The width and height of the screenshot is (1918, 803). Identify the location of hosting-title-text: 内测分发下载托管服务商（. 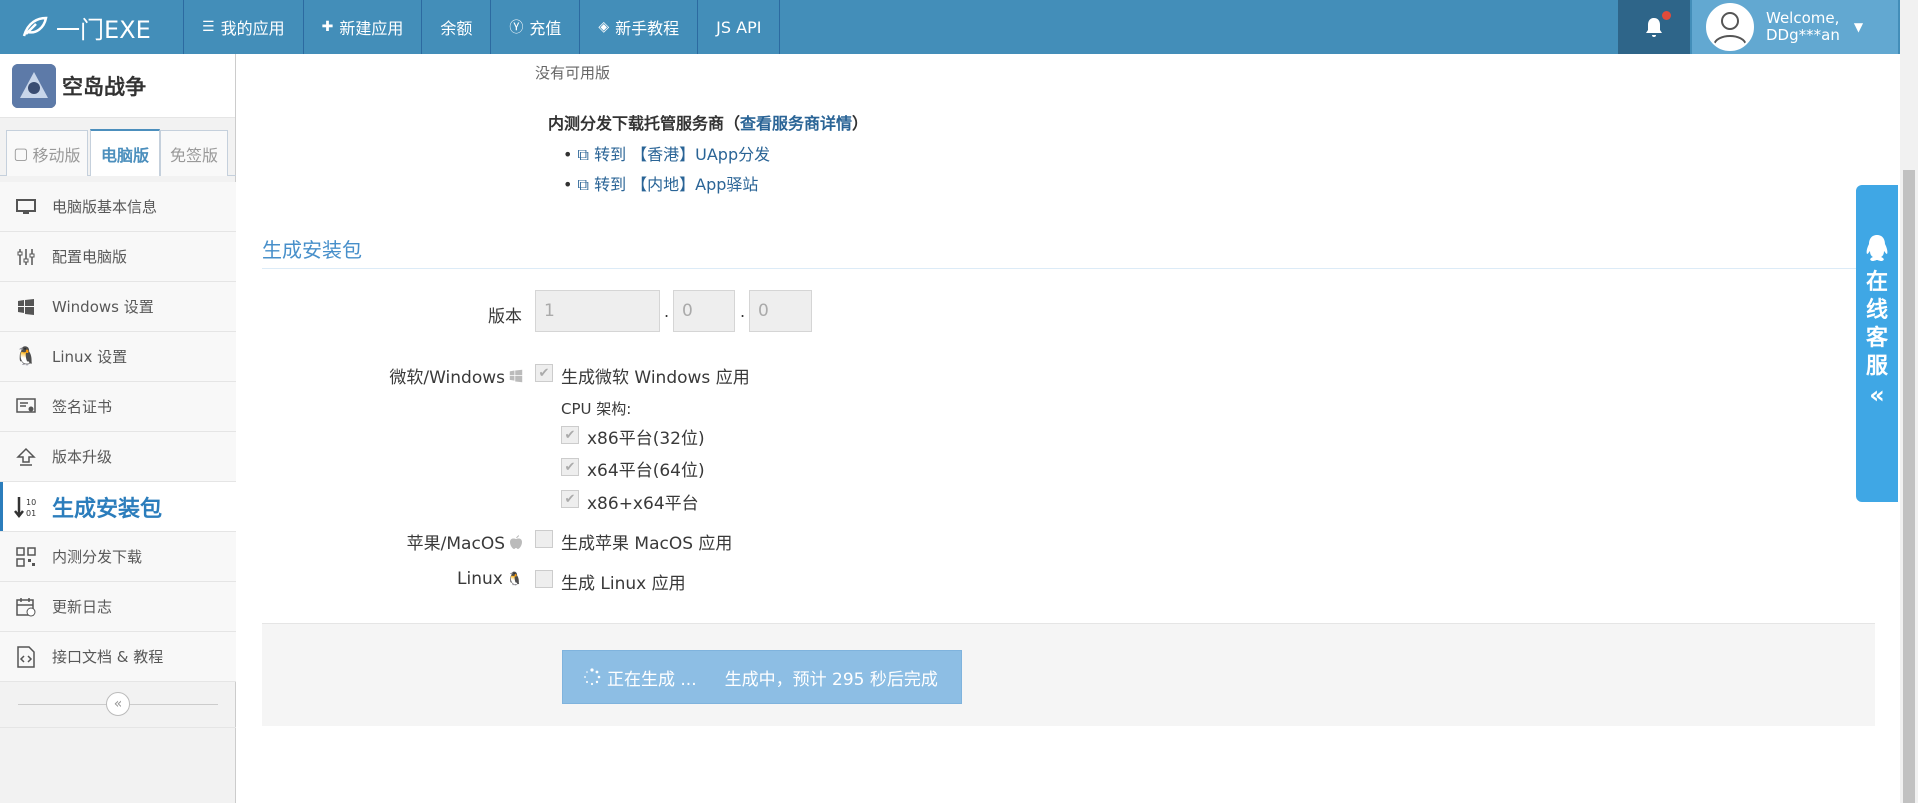
(644, 123).